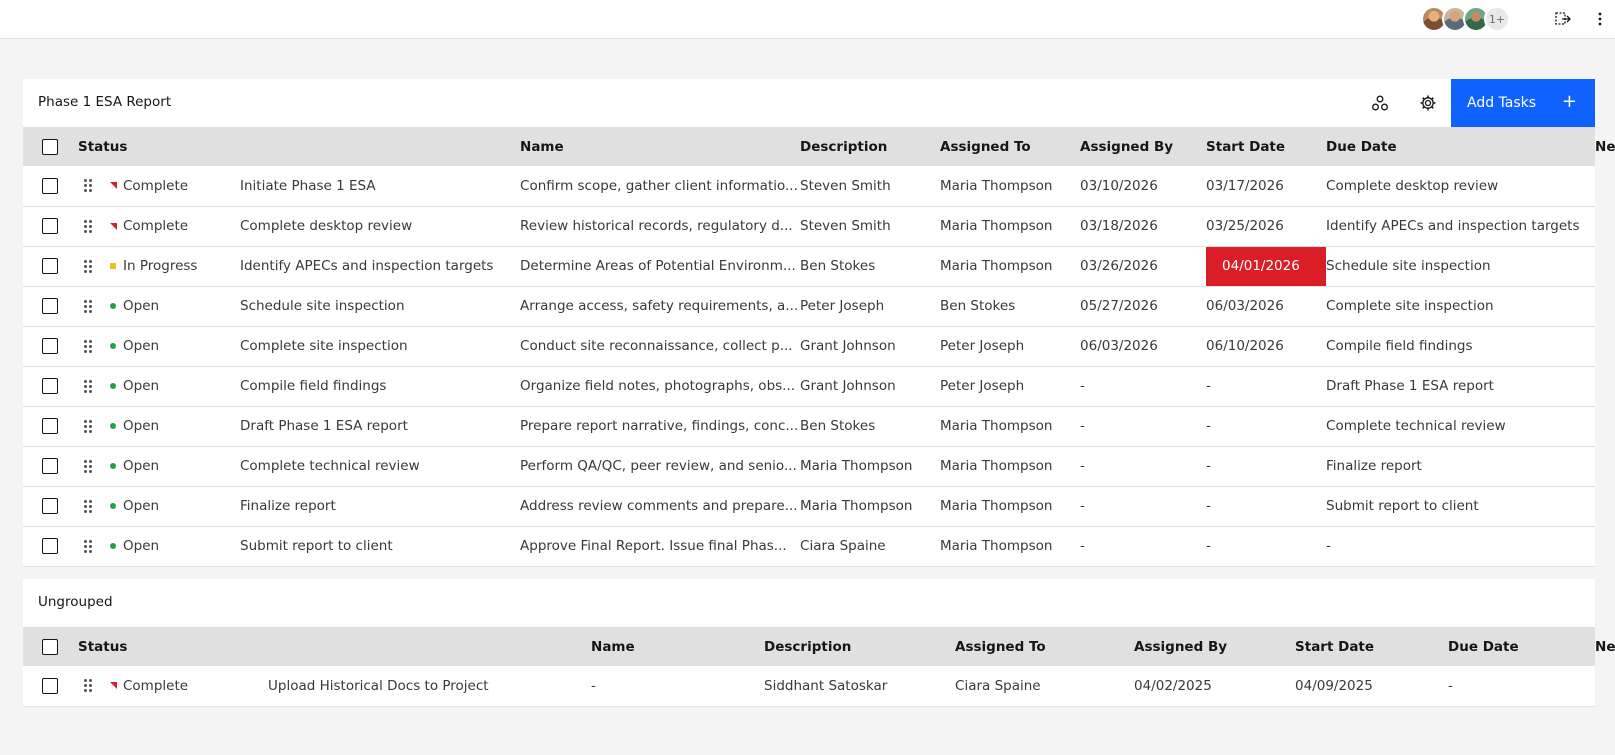  I want to click on column-header-label: Assigned To, so click(985, 146).